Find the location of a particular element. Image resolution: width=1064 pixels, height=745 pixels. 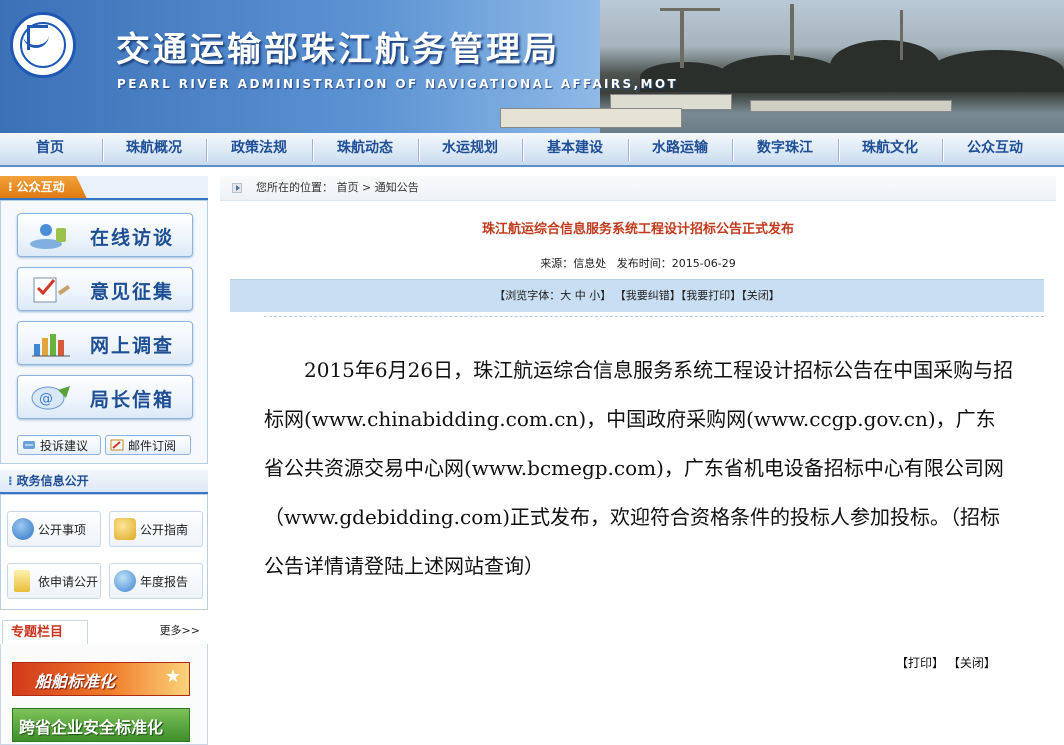

apply-disclosure-button: 依申请公开 is located at coordinates (54, 581).